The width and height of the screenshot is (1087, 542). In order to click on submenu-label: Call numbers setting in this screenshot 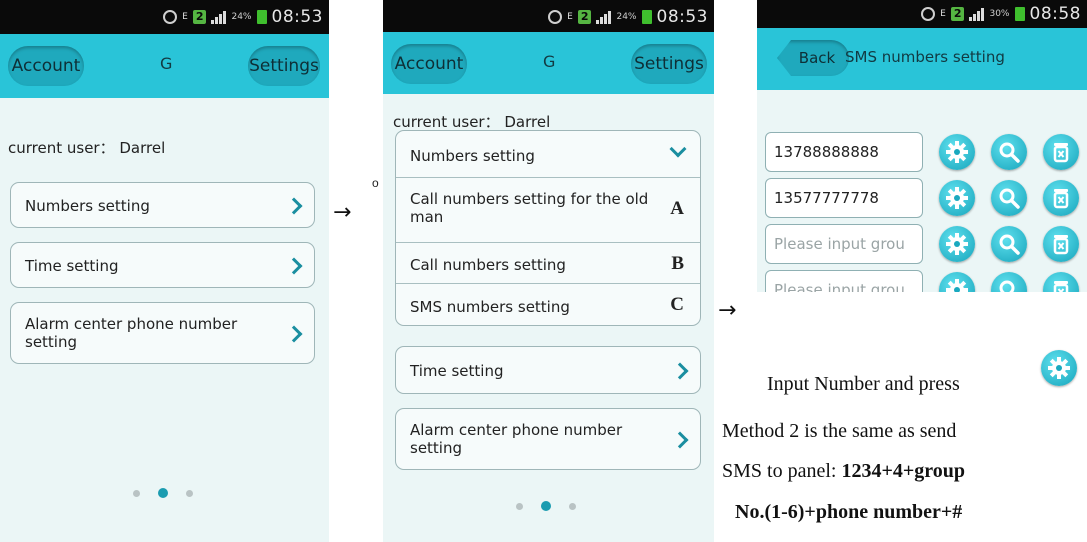, I will do `click(488, 265)`.